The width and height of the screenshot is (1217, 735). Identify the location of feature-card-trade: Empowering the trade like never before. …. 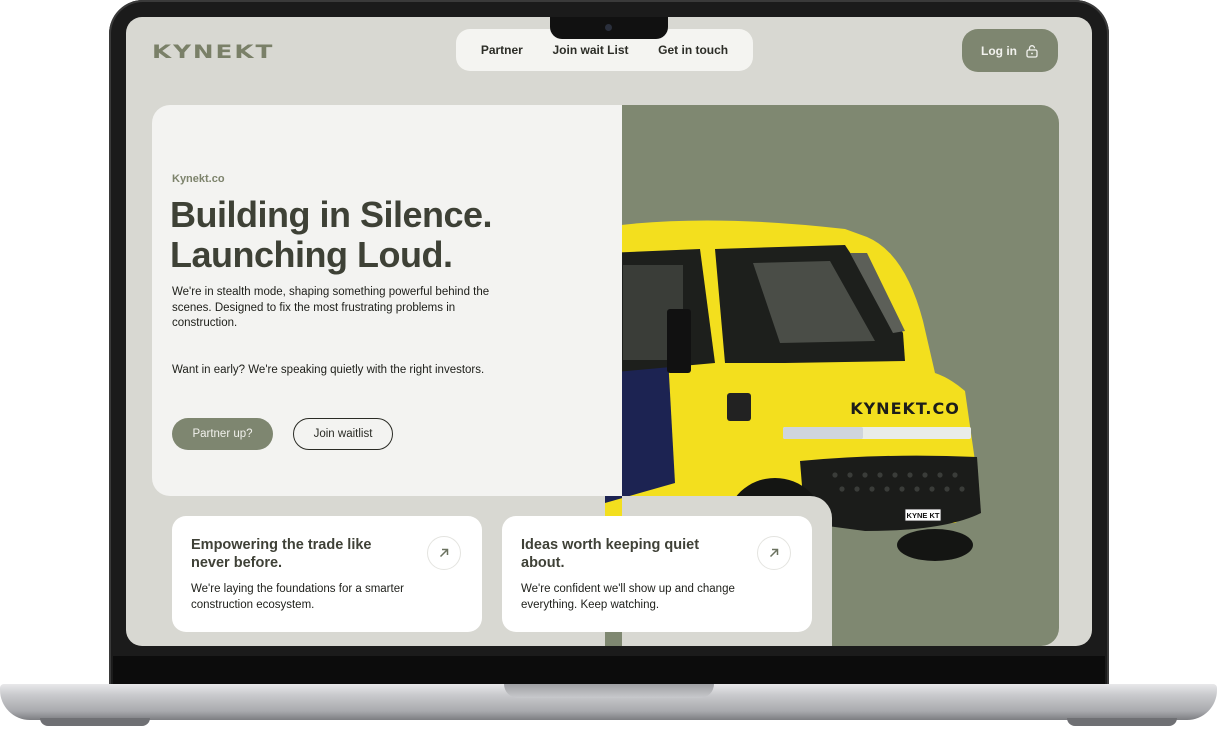
(327, 574).